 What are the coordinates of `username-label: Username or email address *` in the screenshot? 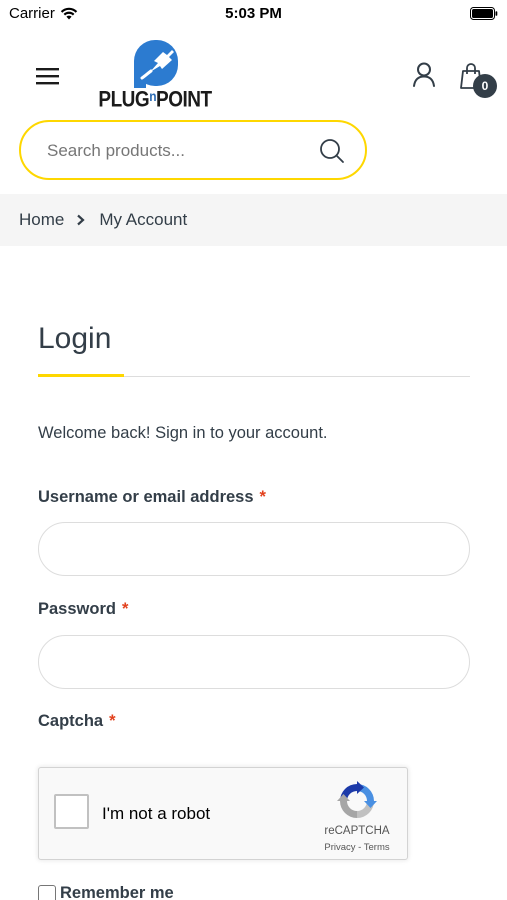 It's located at (152, 497).